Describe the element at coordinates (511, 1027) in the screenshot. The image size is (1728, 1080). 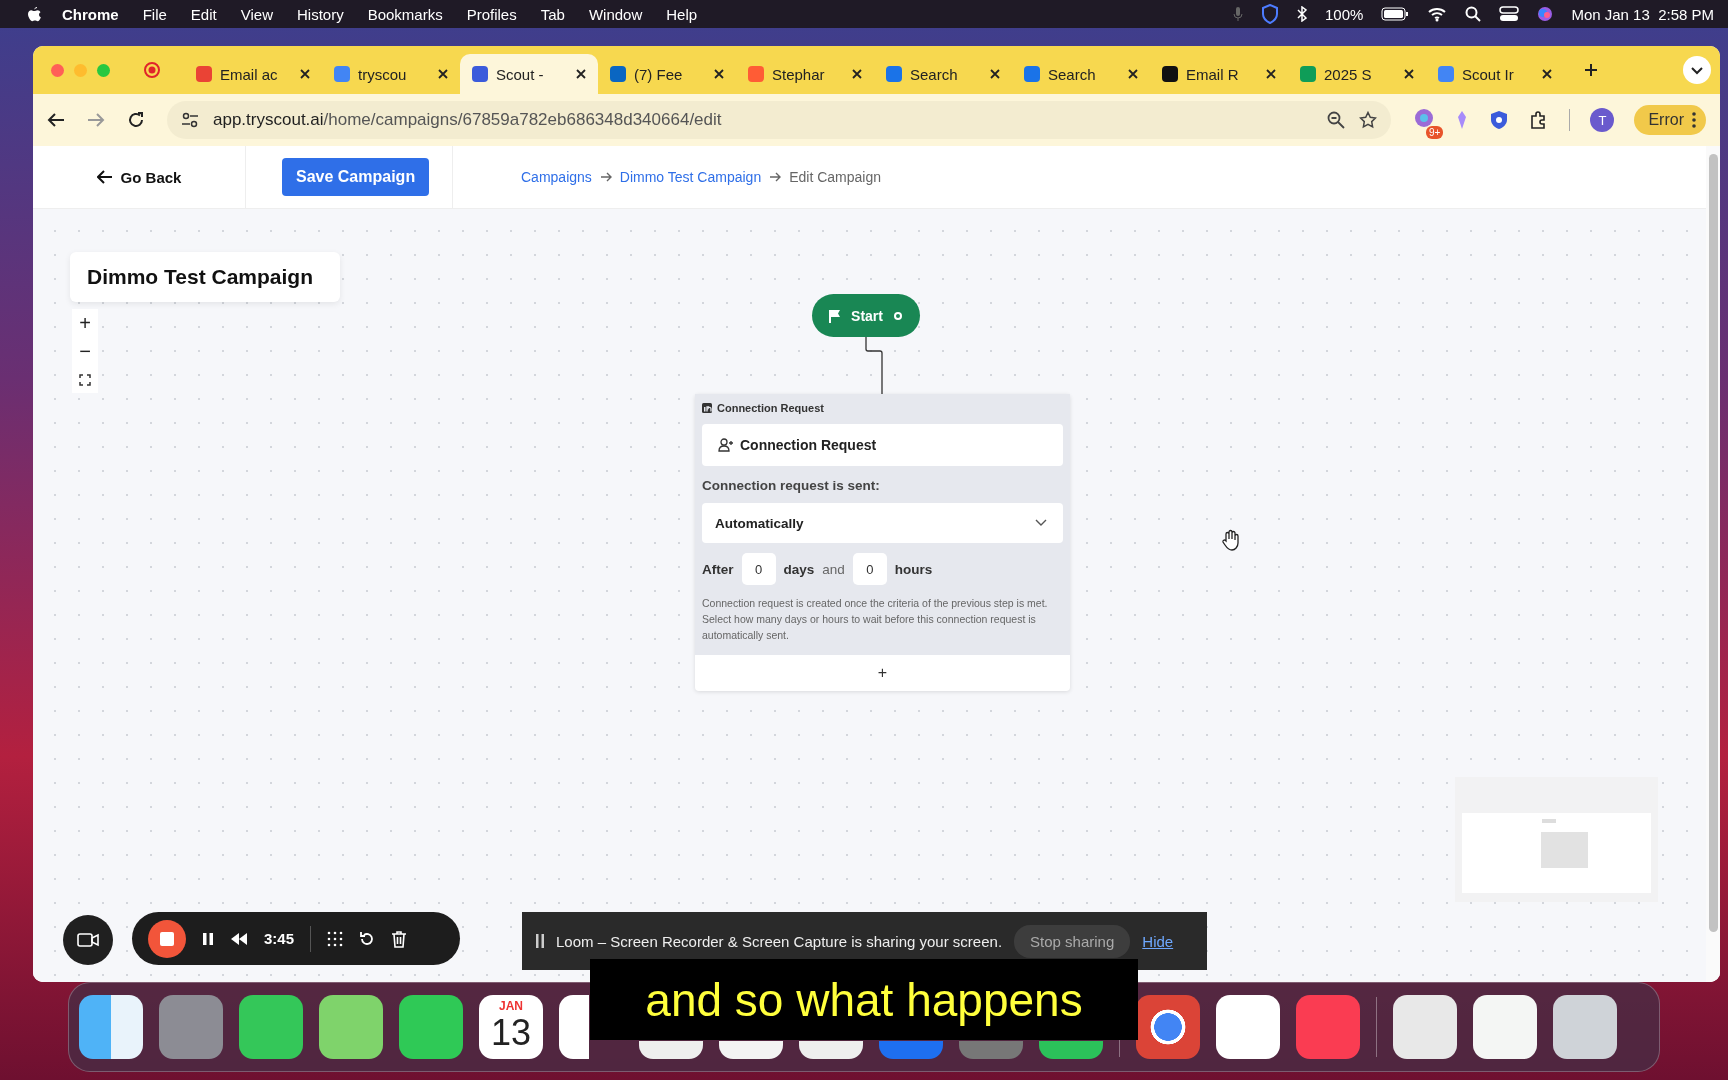
I see `calendar-icon: JAN 13` at that location.